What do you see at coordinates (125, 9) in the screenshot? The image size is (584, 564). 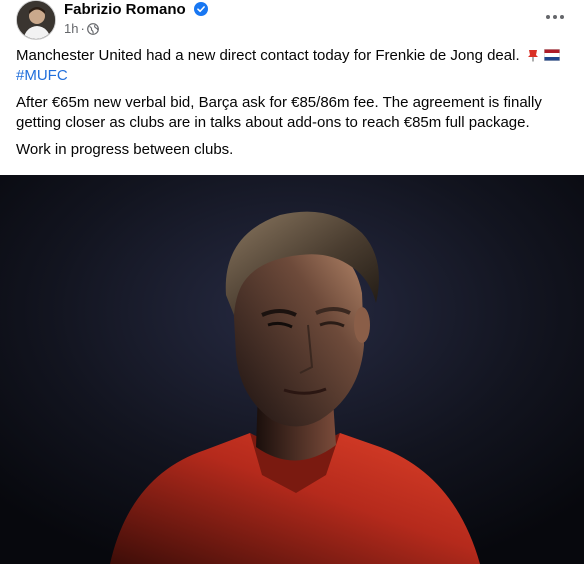 I see `author-name-text: Fabrizio Romano` at bounding box center [125, 9].